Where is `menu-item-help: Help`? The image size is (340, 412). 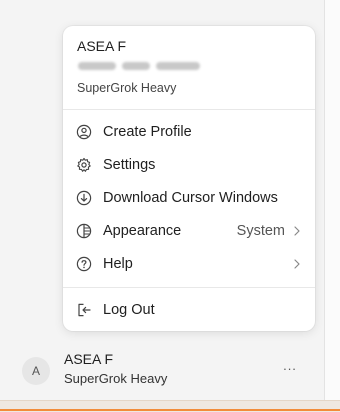
menu-item-help: Help is located at coordinates (189, 264).